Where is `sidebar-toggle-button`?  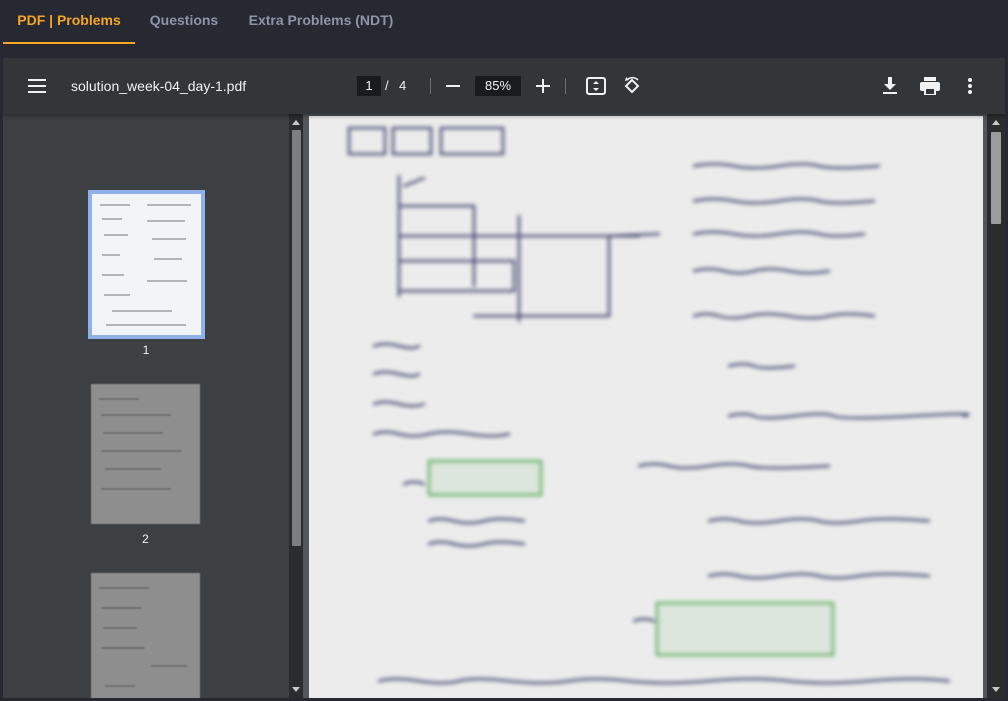
sidebar-toggle-button is located at coordinates (37, 86).